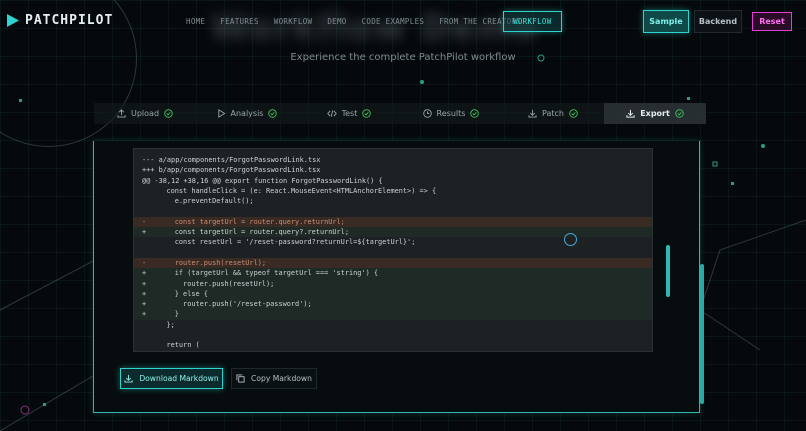 The image size is (806, 431). I want to click on diff-line: return (, so click(393, 345).